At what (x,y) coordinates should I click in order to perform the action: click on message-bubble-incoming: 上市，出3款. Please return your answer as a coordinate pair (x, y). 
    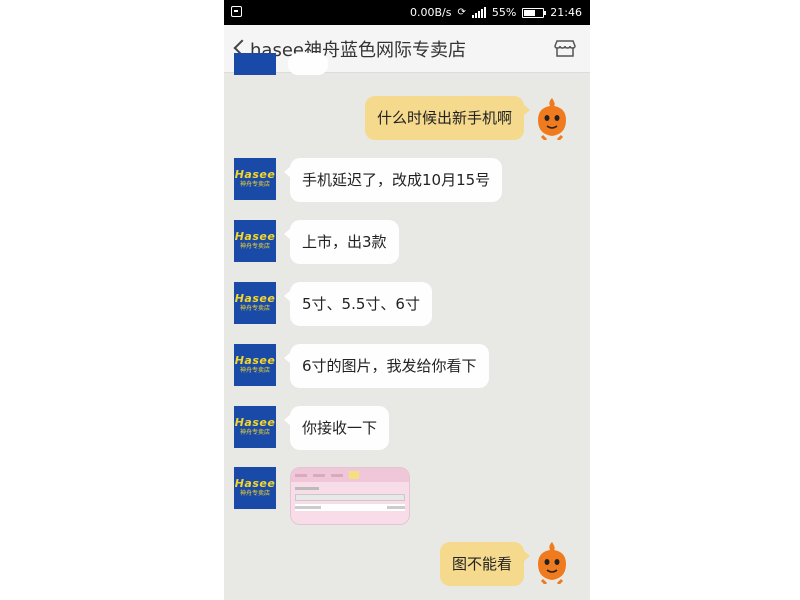
    Looking at the image, I should click on (341, 242).